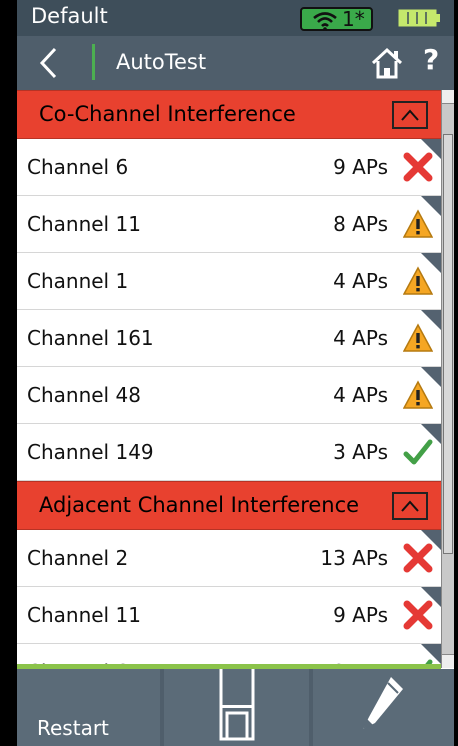 This screenshot has width=458, height=746. Describe the element at coordinates (78, 558) in the screenshot. I see `channel-label: Channel 2` at that location.